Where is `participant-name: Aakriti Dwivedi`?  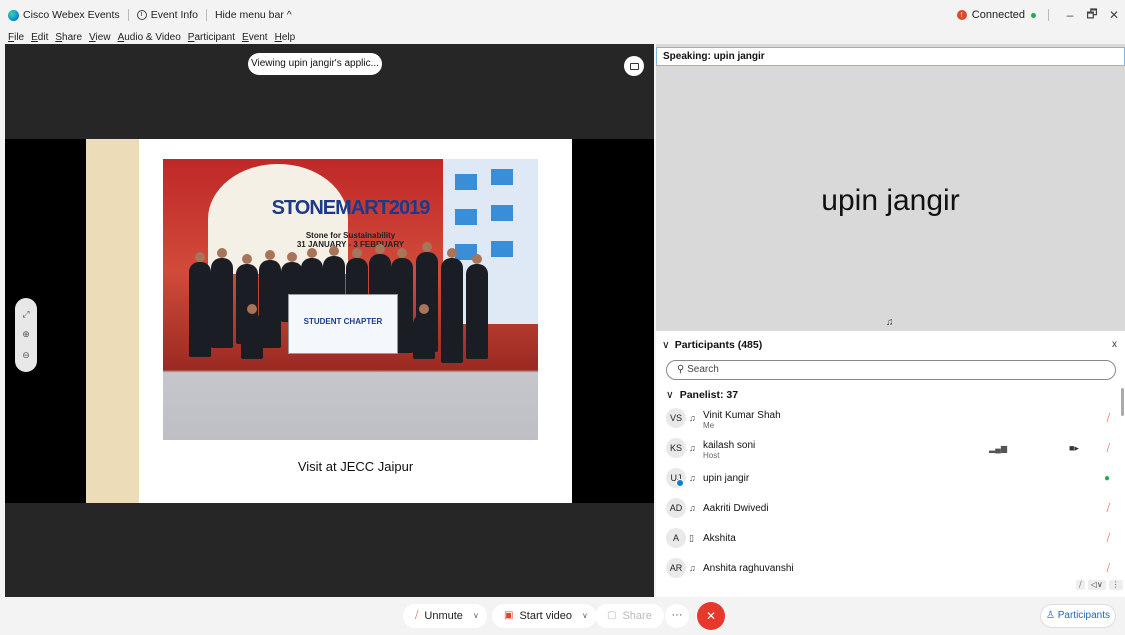
participant-name: Aakriti Dwivedi is located at coordinates (736, 508).